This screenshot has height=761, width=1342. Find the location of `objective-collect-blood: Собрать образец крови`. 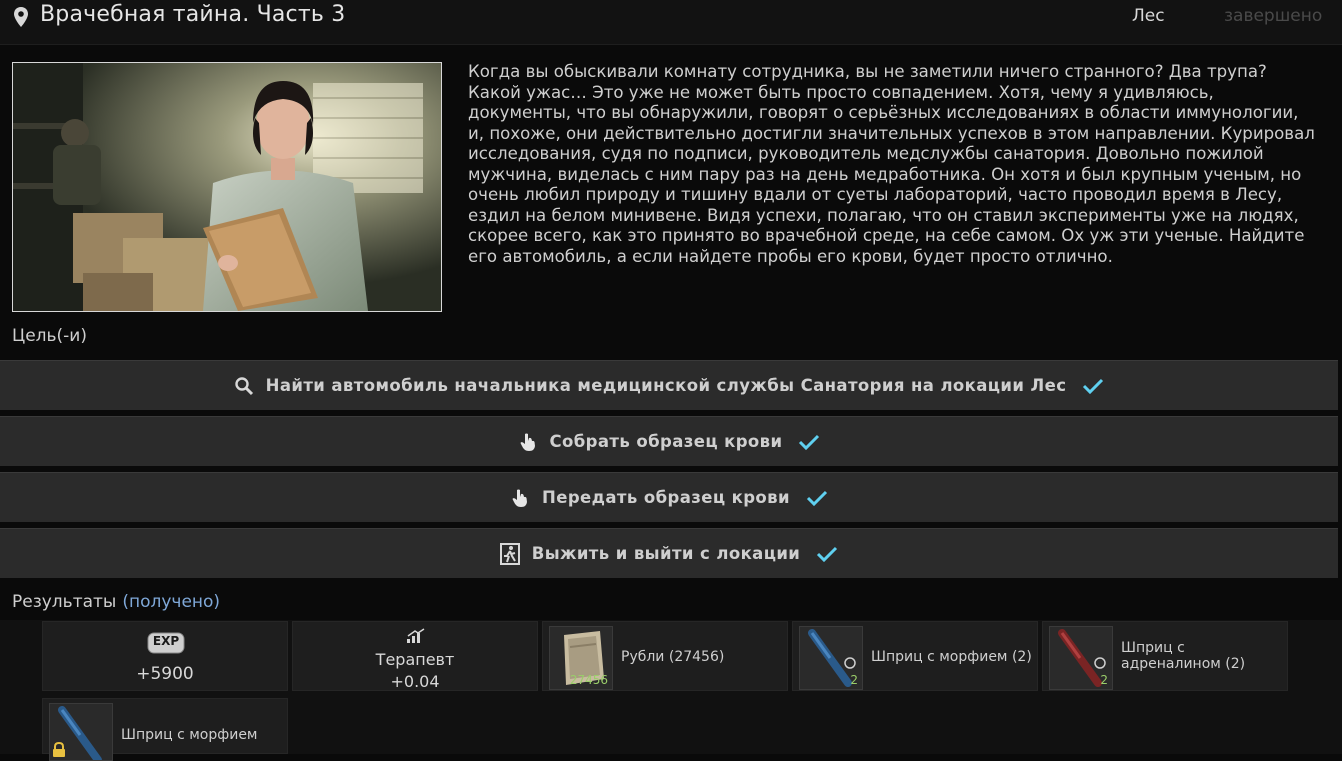

objective-collect-blood: Собрать образец крови is located at coordinates (669, 441).